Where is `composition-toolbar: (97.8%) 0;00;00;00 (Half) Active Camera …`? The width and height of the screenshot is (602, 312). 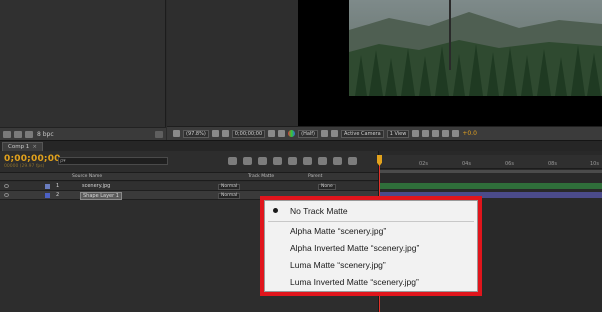 composition-toolbar: (97.8%) 0;00;00;00 (Half) Active Camera … is located at coordinates (384, 133).